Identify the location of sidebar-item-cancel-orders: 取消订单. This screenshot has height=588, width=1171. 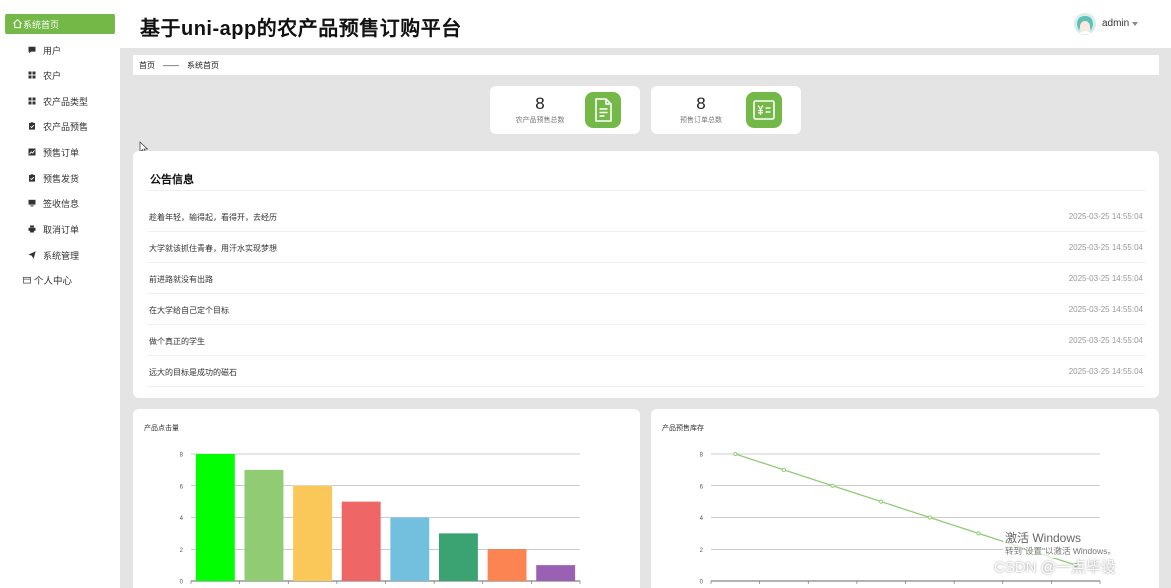
(60, 229).